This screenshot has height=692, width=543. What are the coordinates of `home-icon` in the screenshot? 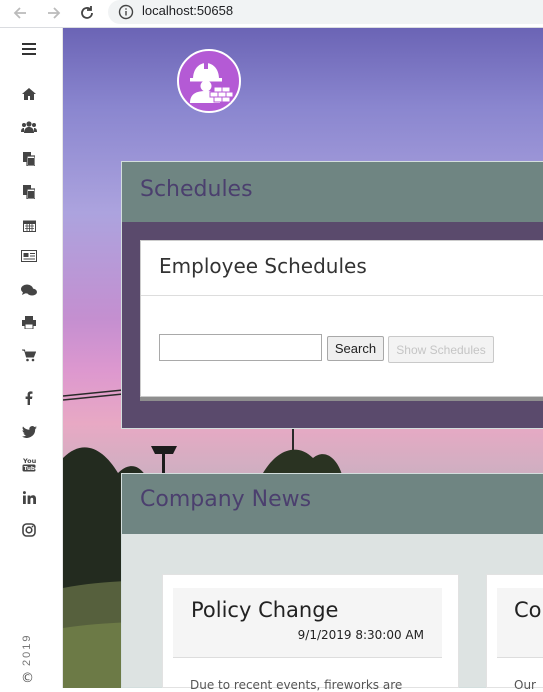 It's located at (29, 94).